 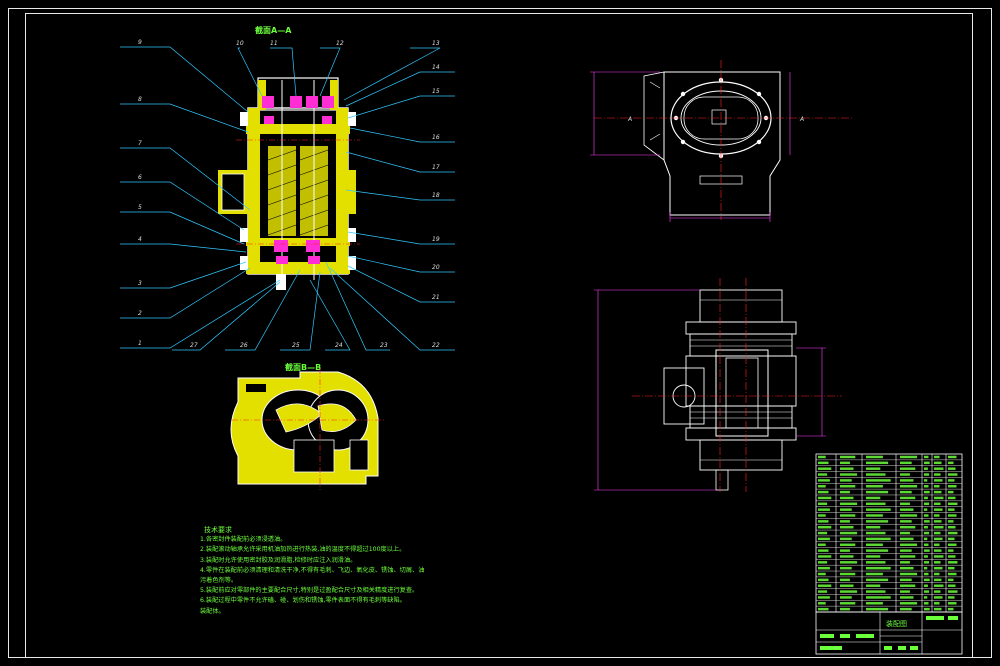 I want to click on note-line-3: 3.装配时允许使用密封胶及润滑脂,检修时应注入润滑油。, so click(x=278, y=560).